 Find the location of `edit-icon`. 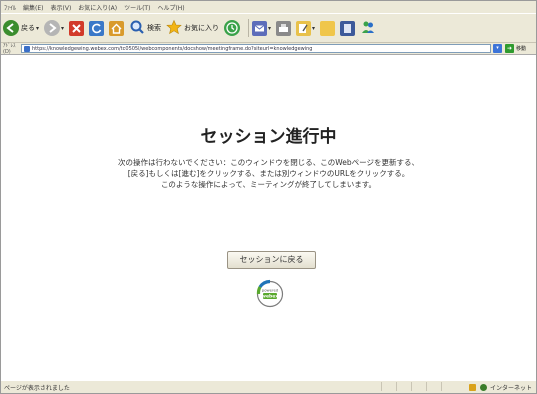

edit-icon is located at coordinates (304, 28).